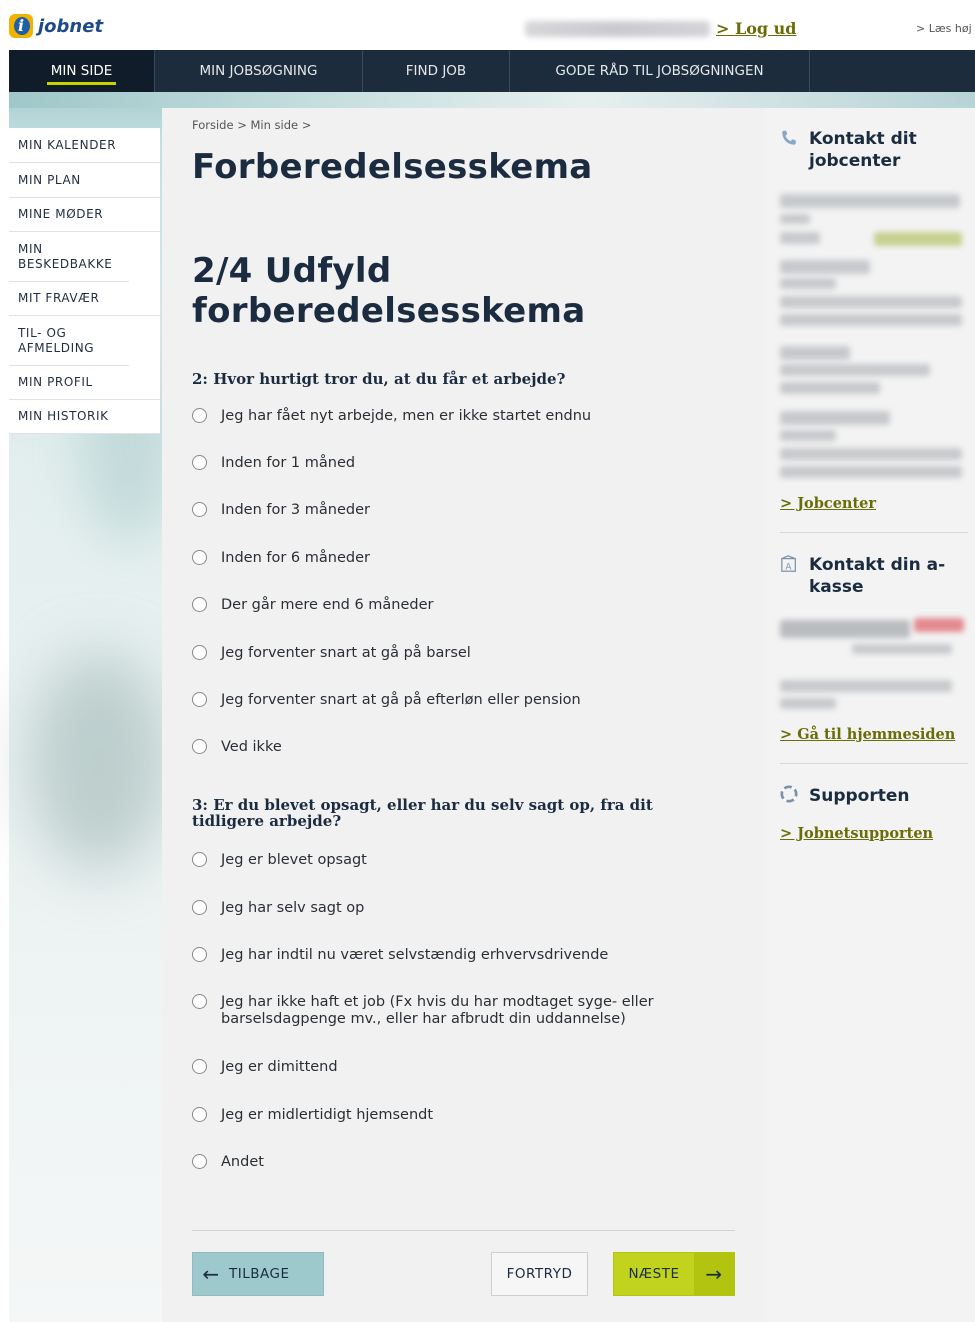  I want to click on option-label: Inden for 1 måned, so click(288, 463).